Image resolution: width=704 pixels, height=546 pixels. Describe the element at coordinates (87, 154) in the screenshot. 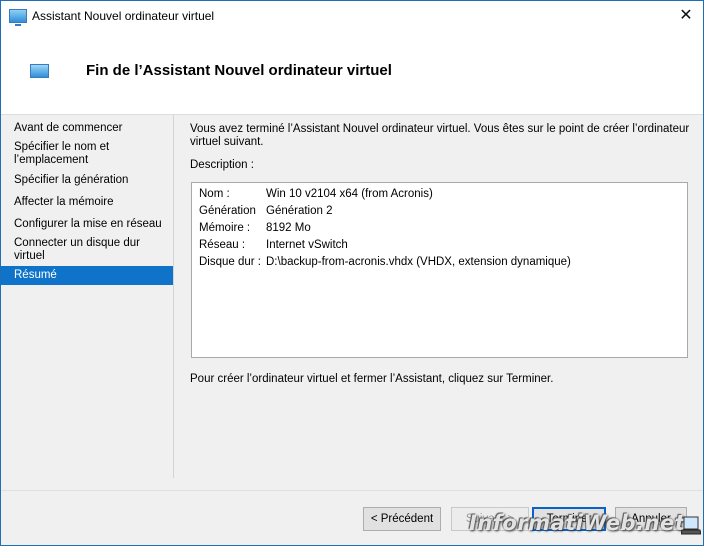

I see `sidebar-item-nom-emplacement: Spécifier le nom et l’emplacement` at that location.